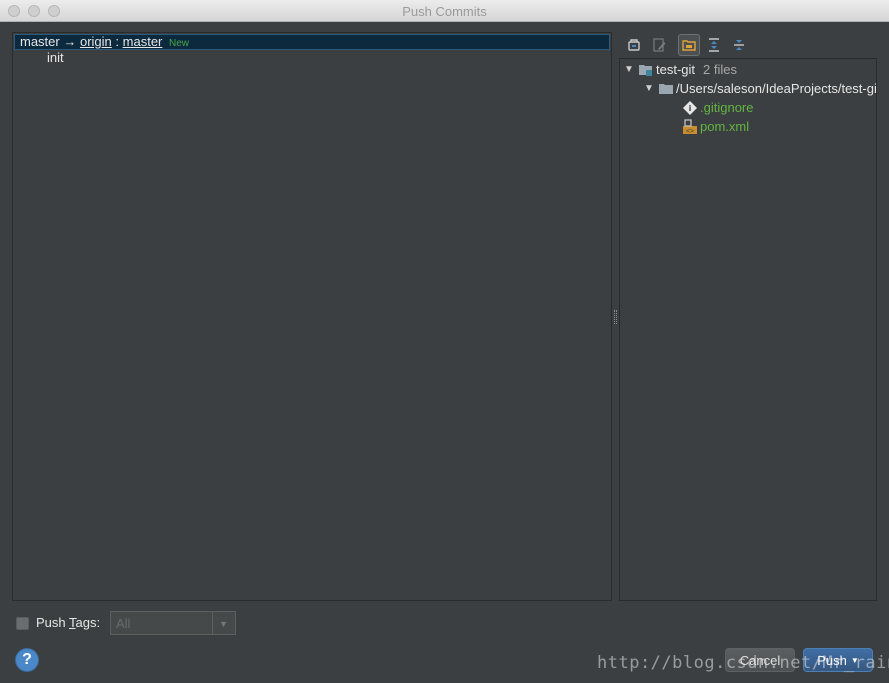 The height and width of the screenshot is (683, 889). I want to click on gitignore-icon: i, so click(690, 108).